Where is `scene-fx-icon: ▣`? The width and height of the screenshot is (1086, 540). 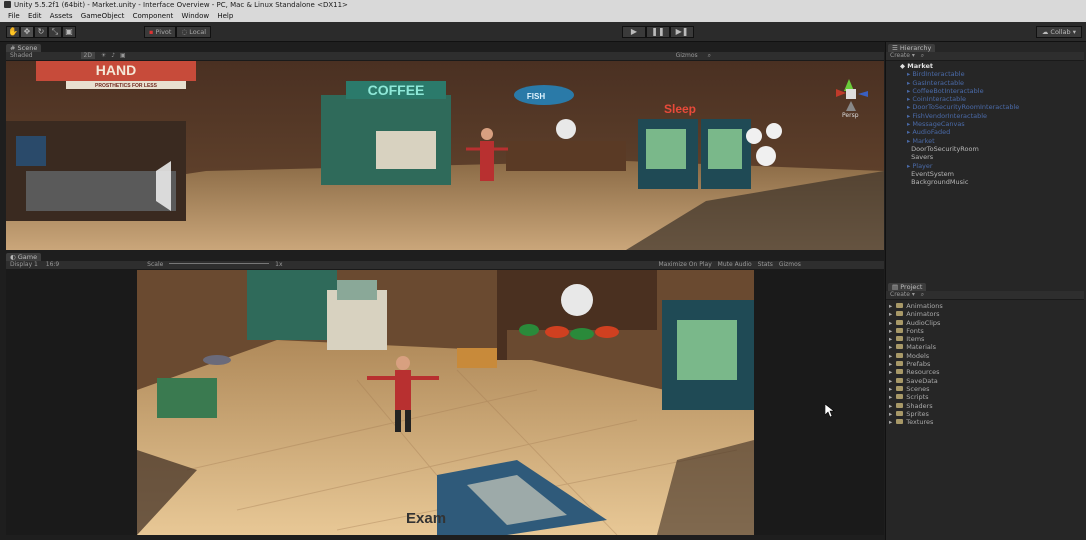
scene-fx-icon: ▣ is located at coordinates (123, 55).